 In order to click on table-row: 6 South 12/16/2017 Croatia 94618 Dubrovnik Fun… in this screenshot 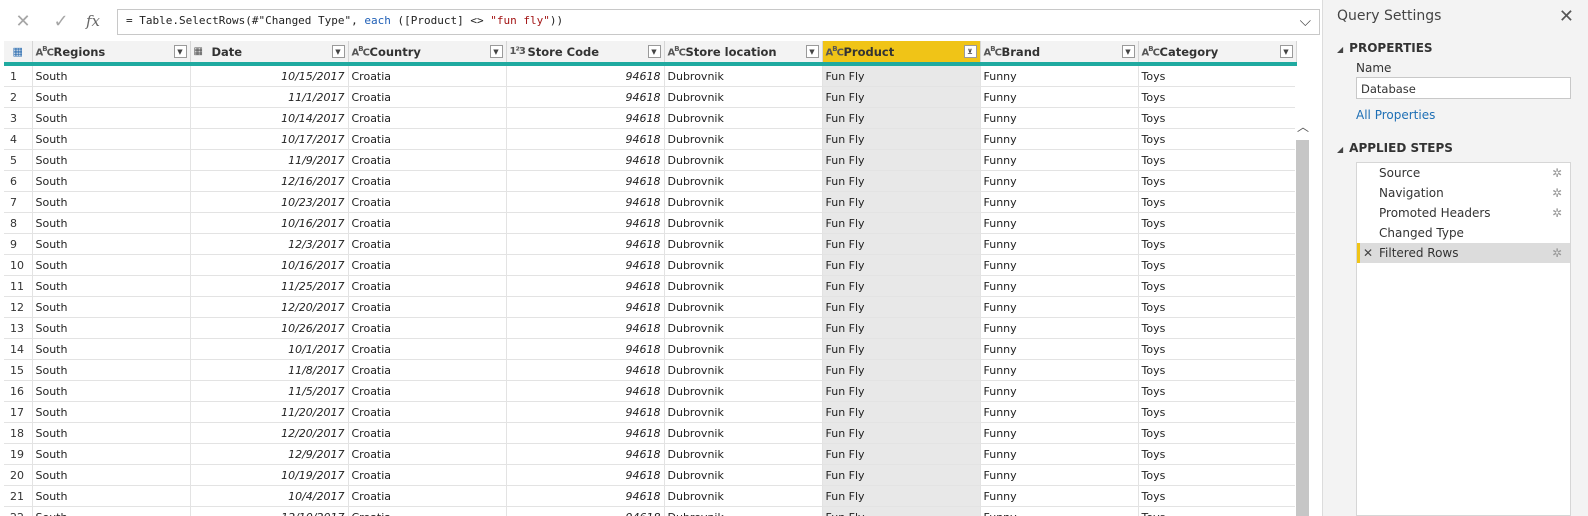, I will do `click(650, 181)`.